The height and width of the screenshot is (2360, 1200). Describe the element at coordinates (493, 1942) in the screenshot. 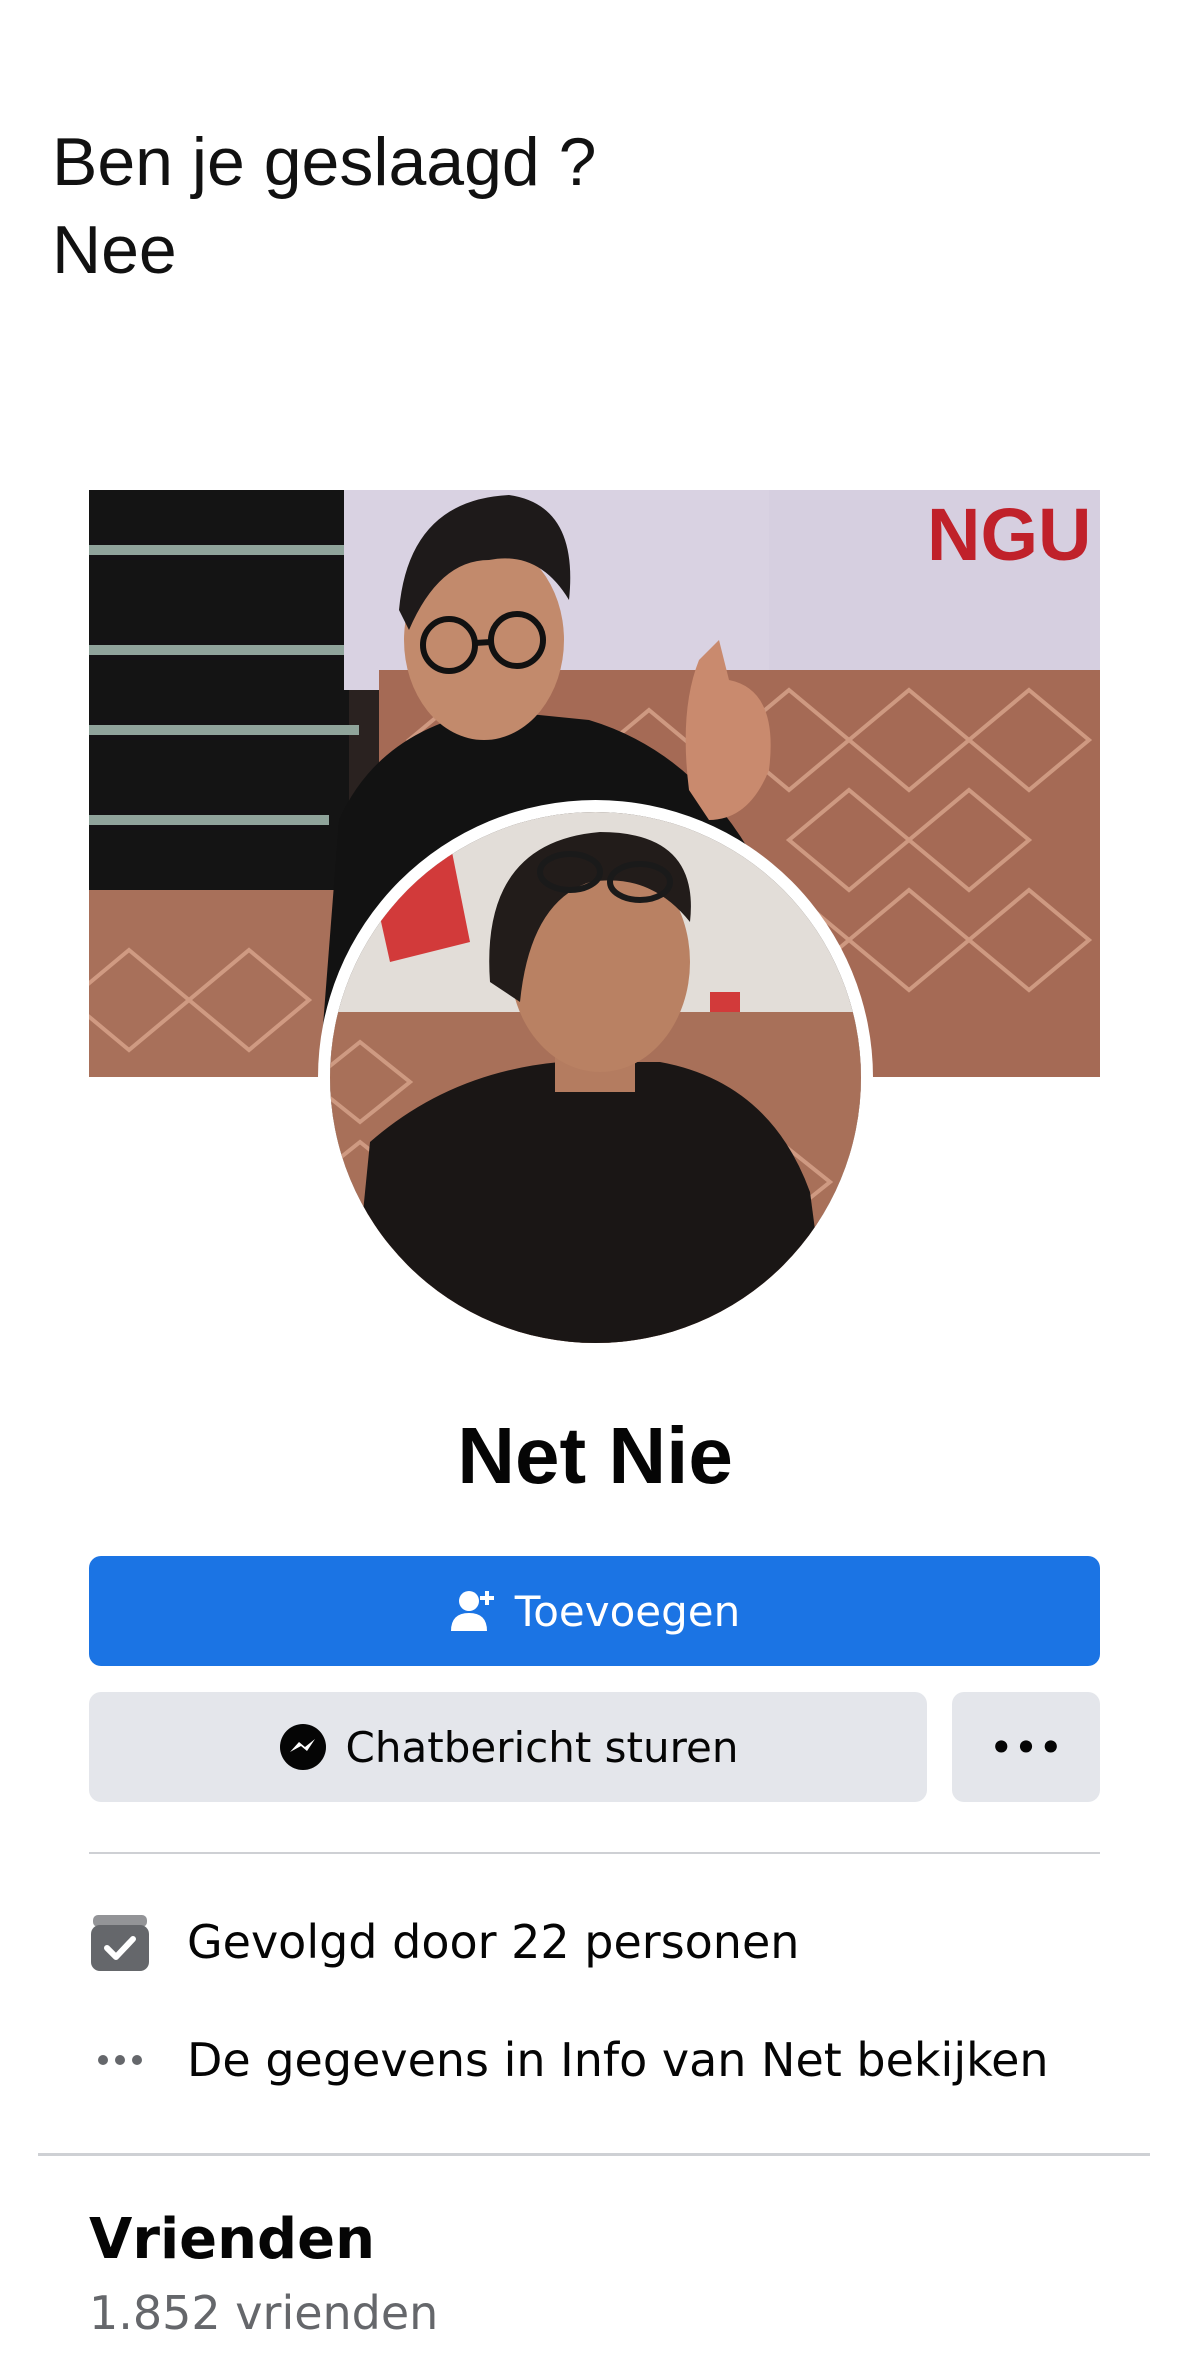

I see `followed-by-text: Gevolgd door 22 personen` at that location.